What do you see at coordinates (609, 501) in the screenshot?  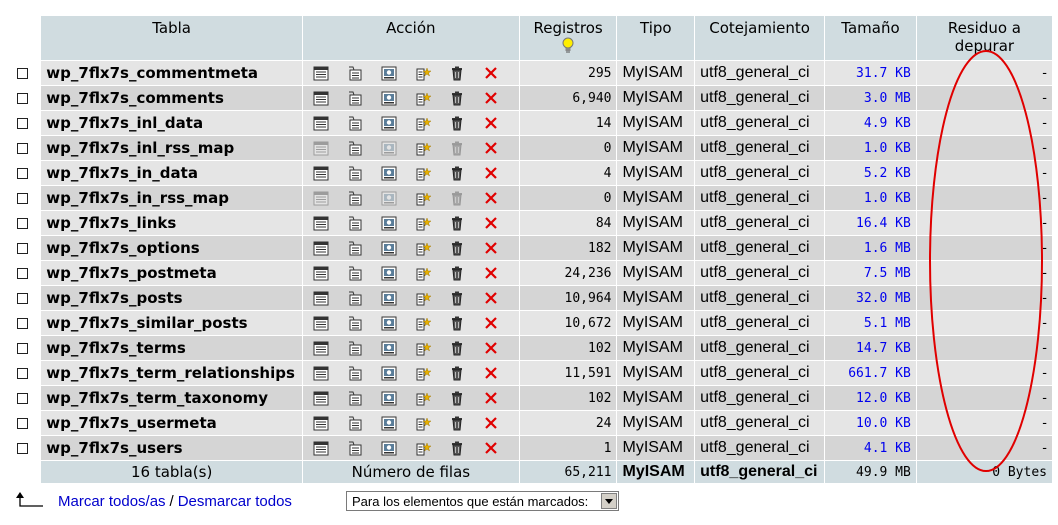 I see `chevron-down-icon` at bounding box center [609, 501].